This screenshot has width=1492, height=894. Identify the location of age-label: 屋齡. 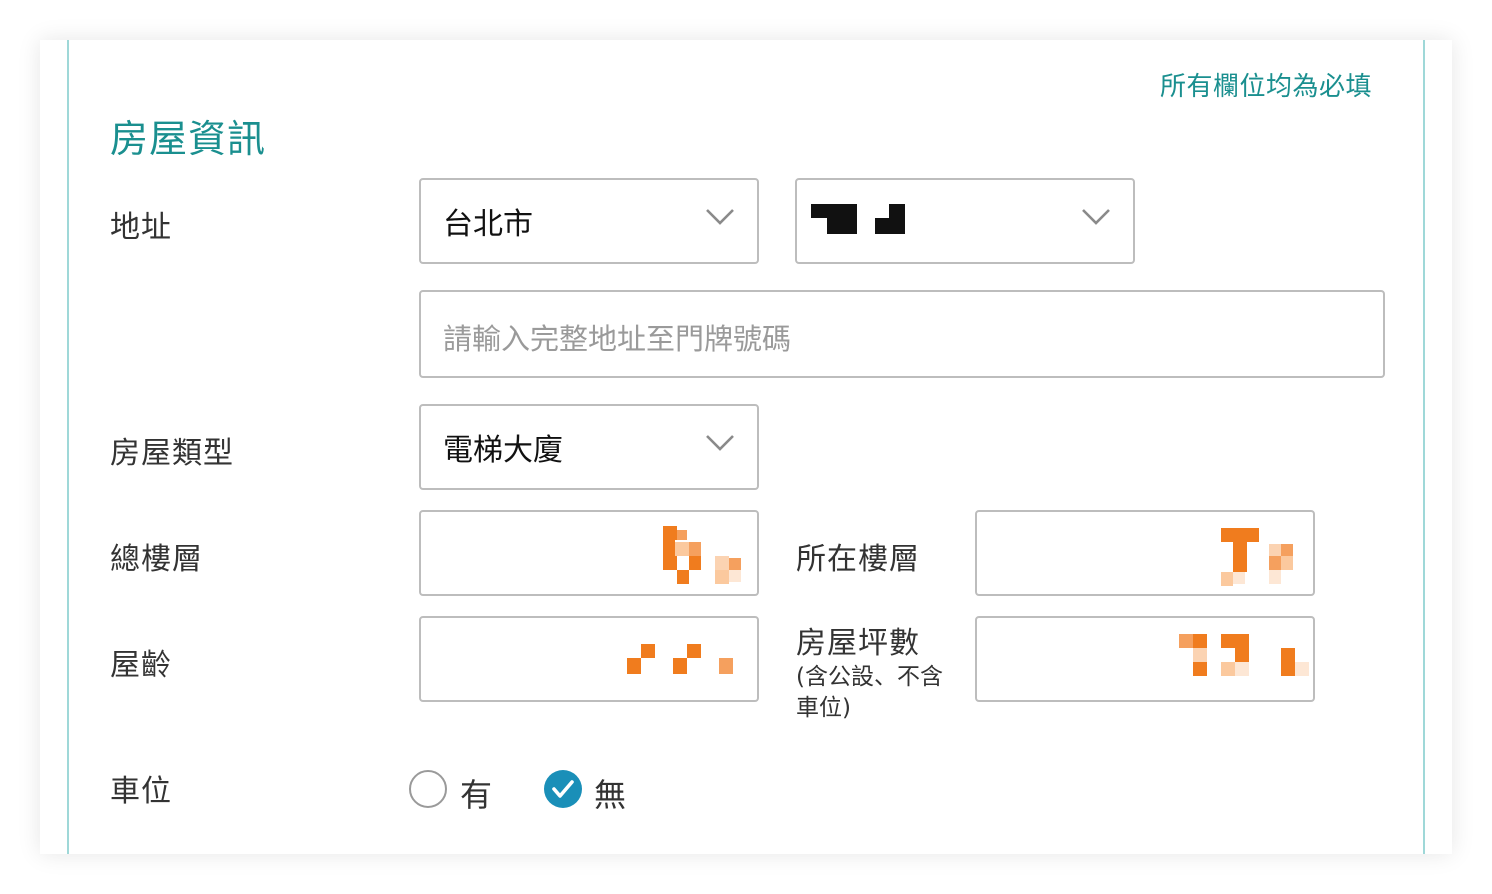
(141, 665).